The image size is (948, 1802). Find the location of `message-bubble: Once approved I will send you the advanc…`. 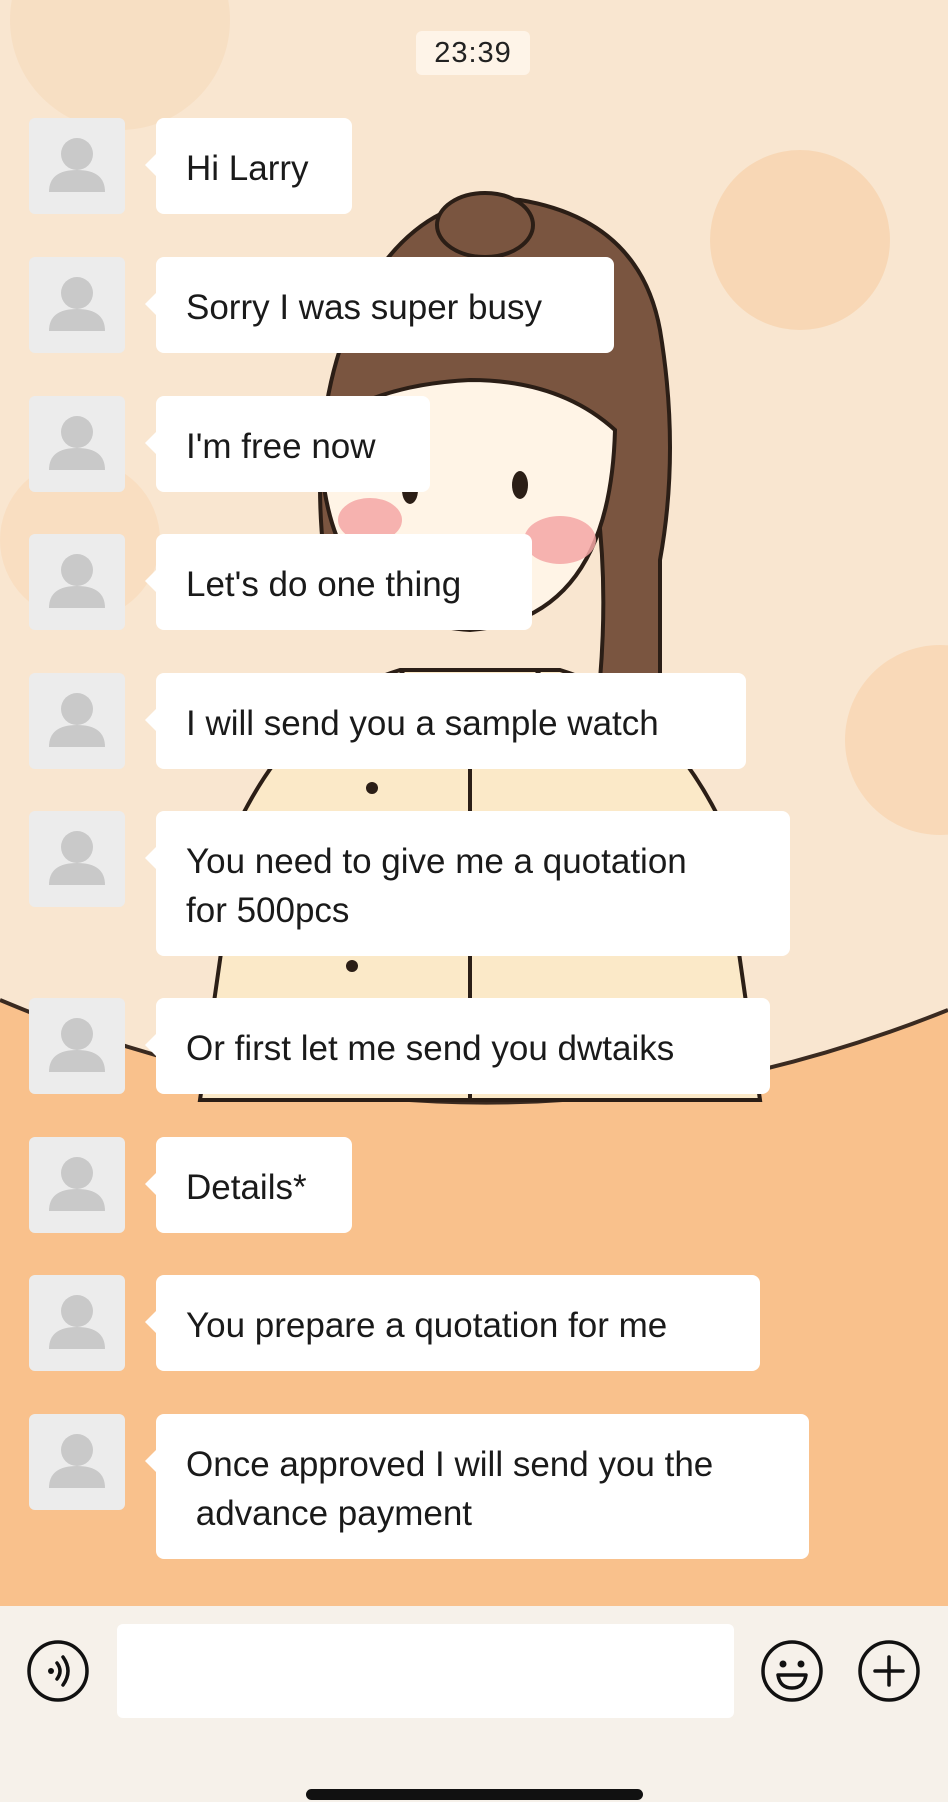

message-bubble: Once approved I will send you the advanc… is located at coordinates (477, 1486).